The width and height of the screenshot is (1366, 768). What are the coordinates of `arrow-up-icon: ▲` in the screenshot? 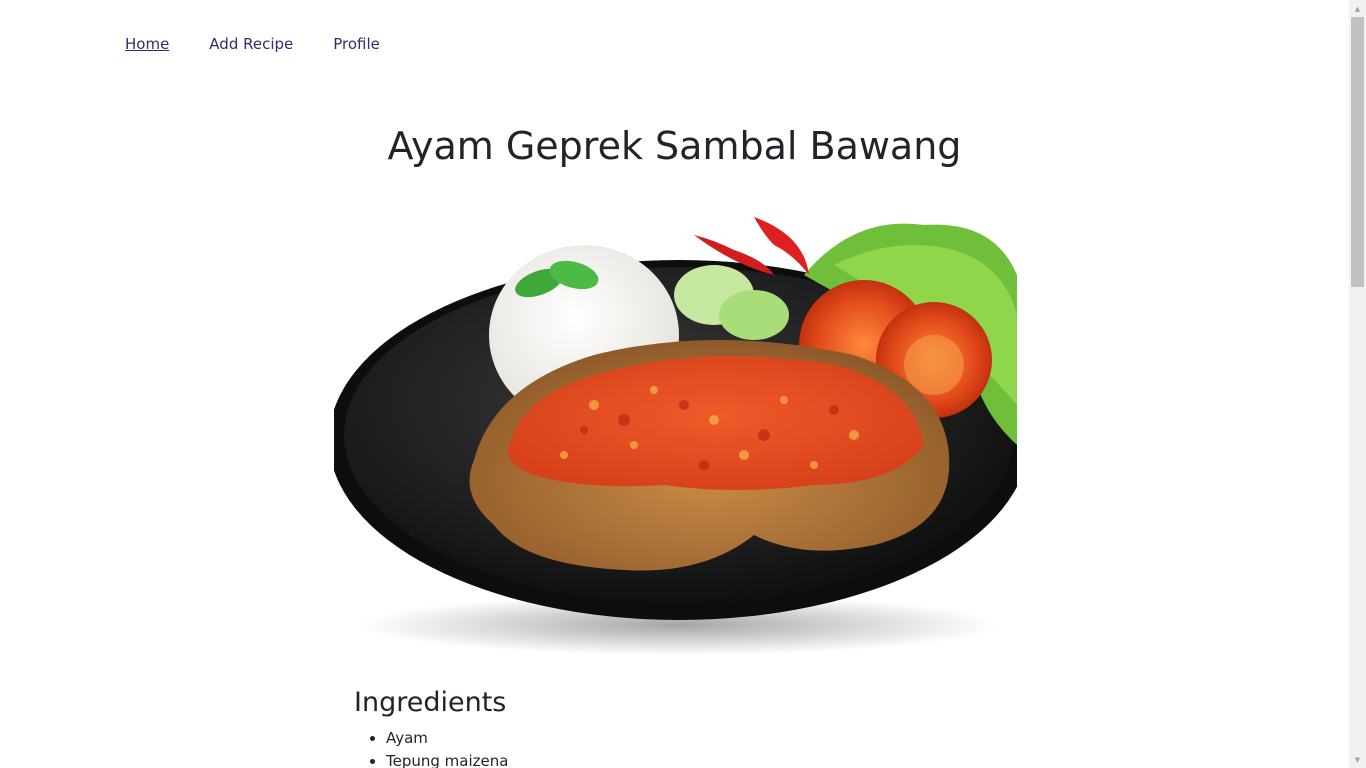 It's located at (1357, 8).